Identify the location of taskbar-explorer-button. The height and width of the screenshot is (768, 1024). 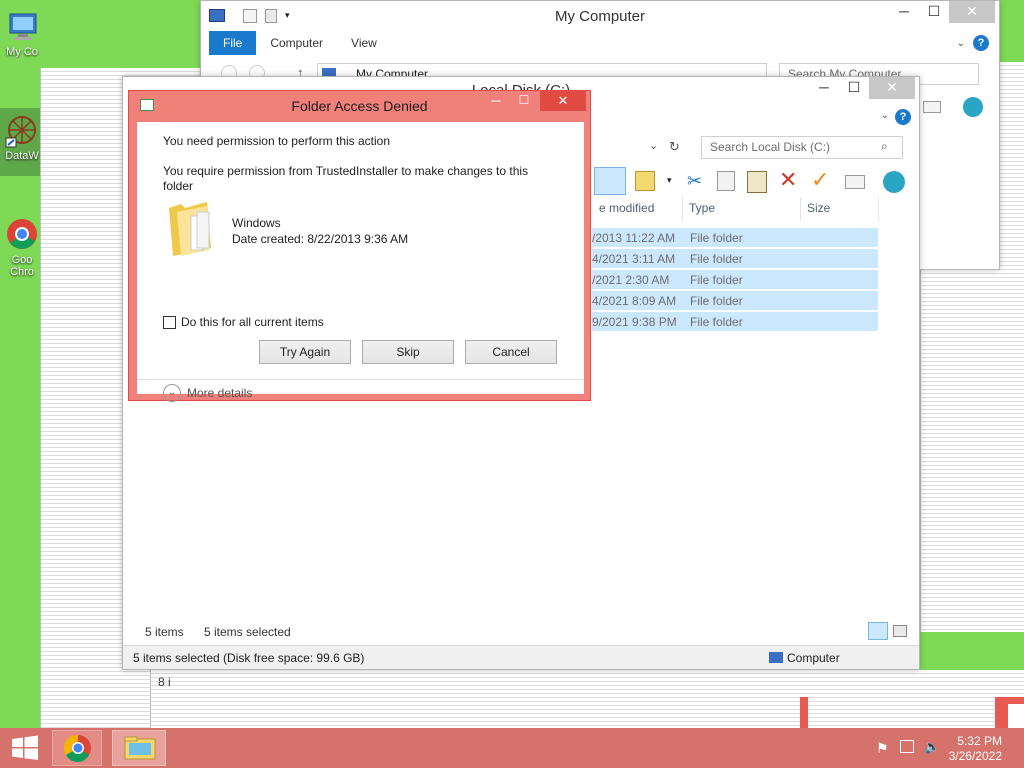
(139, 748).